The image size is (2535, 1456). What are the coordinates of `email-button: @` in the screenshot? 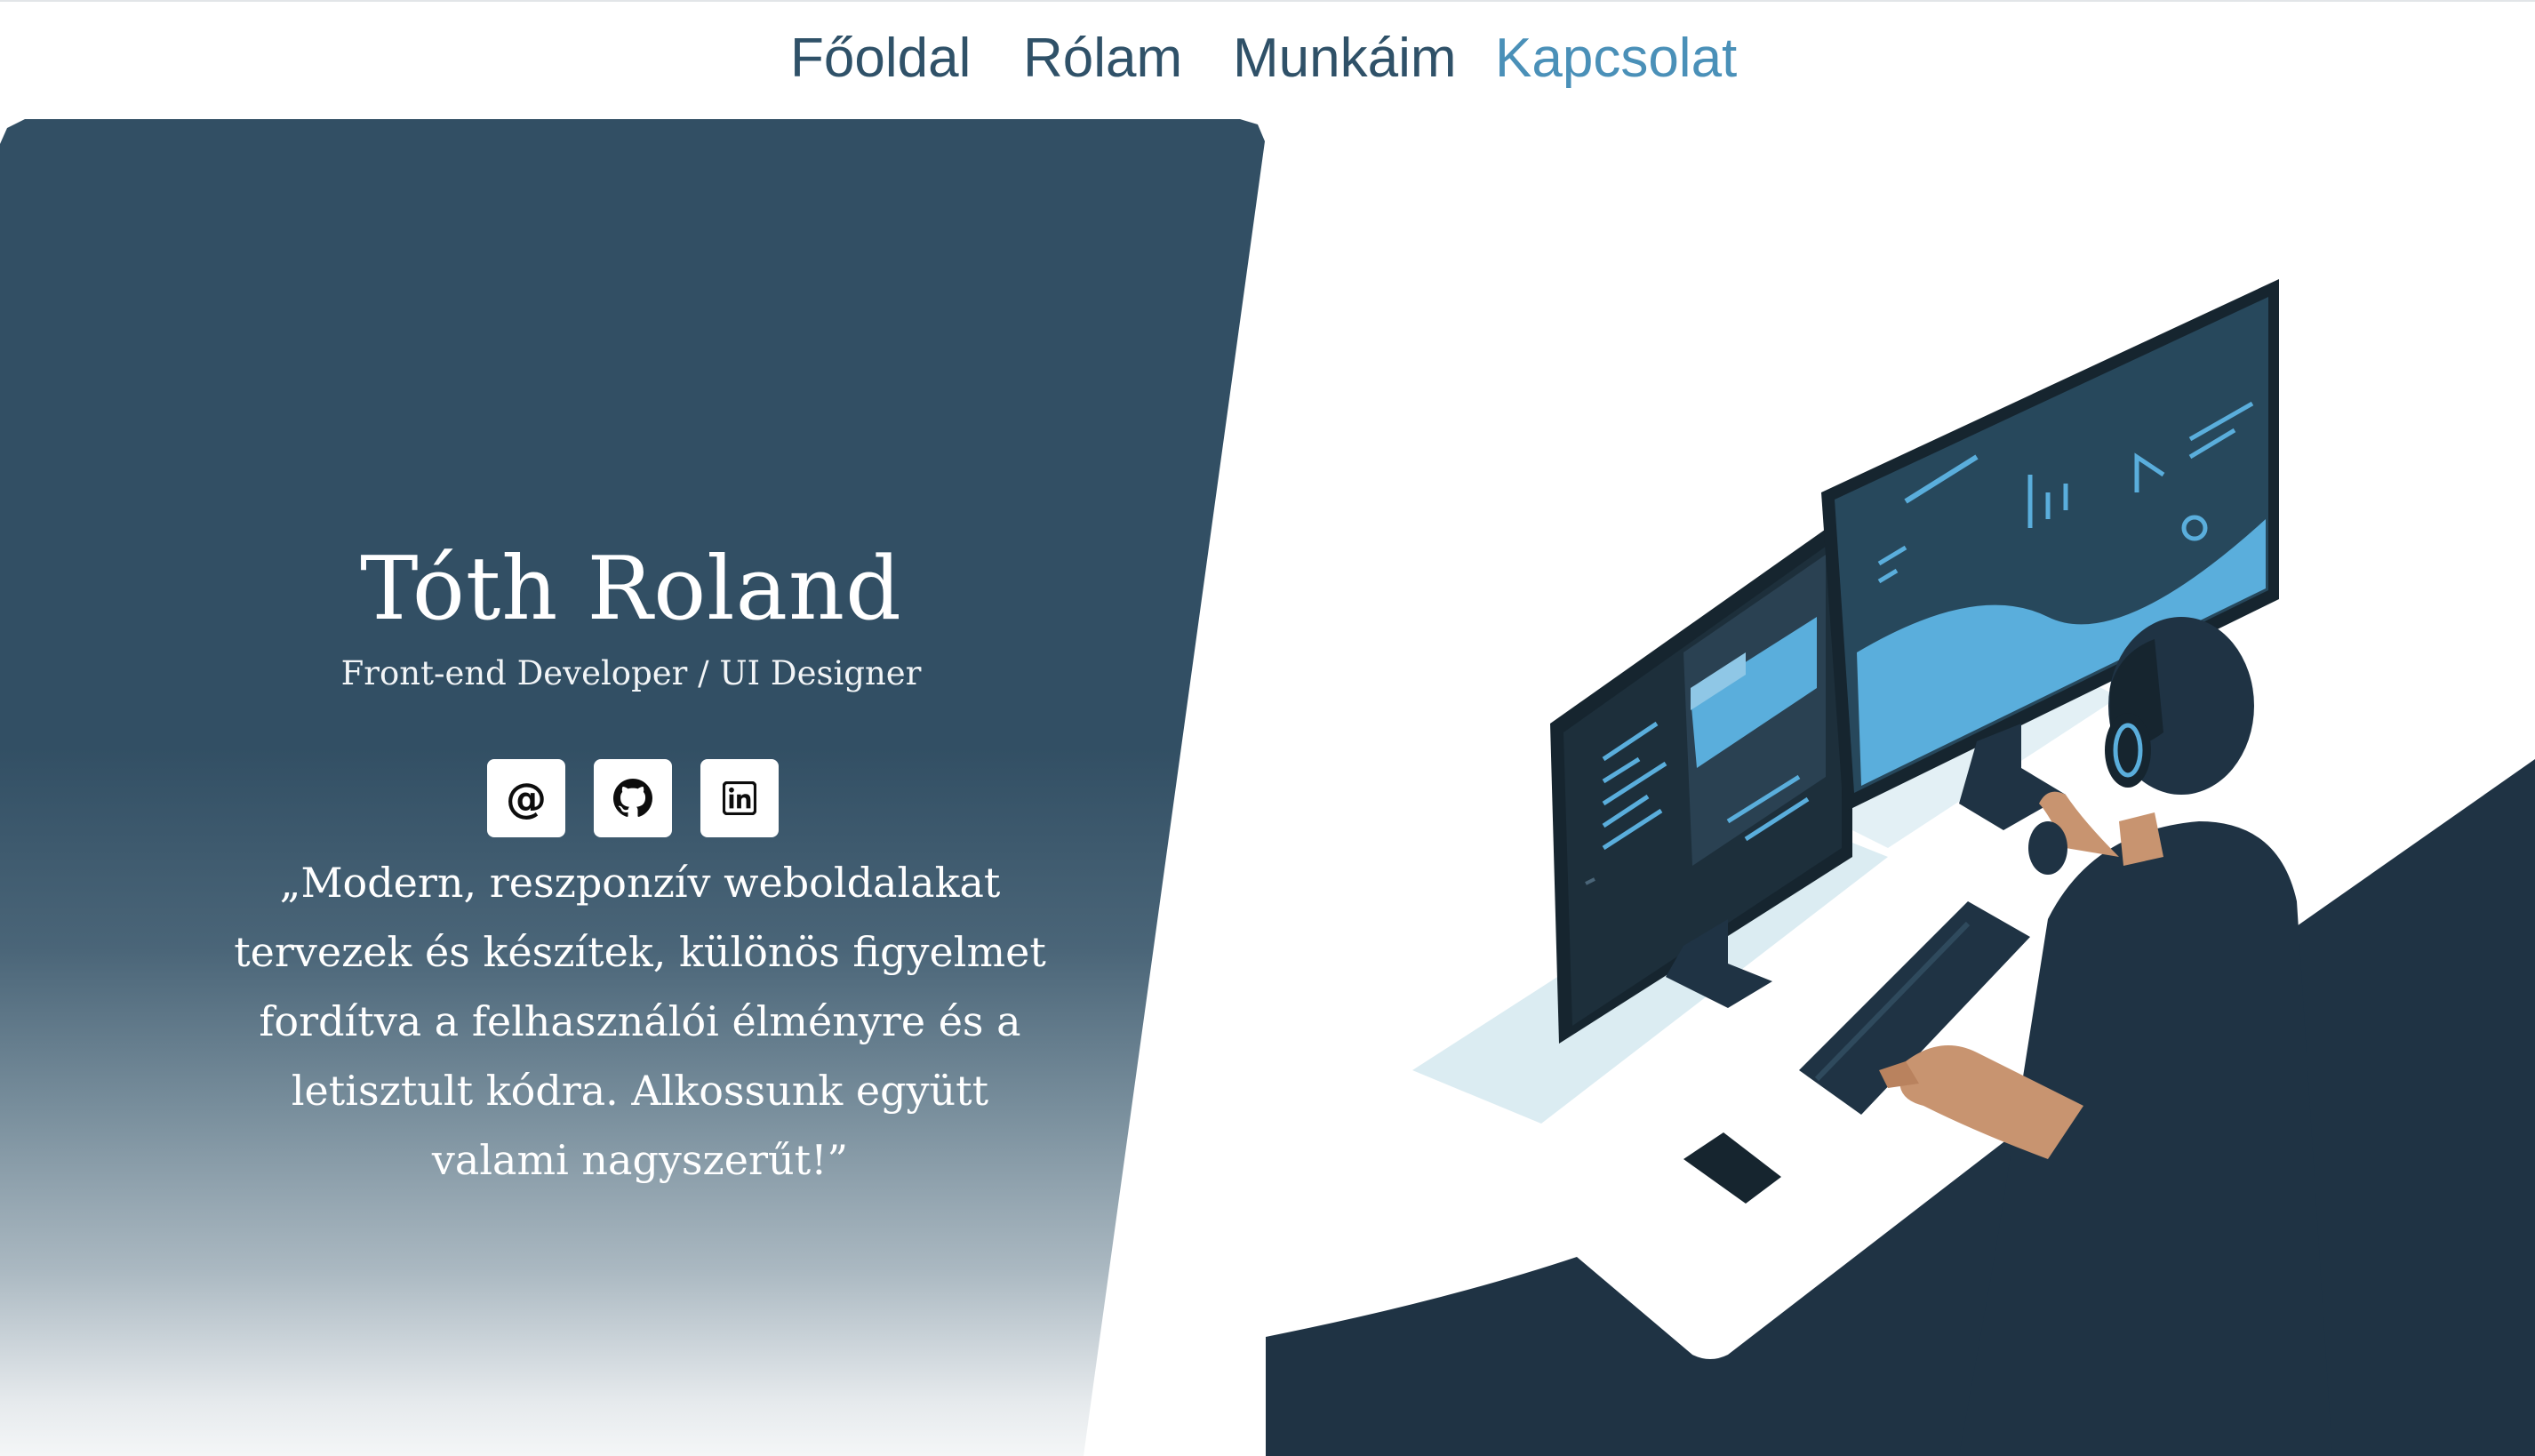 It's located at (526, 798).